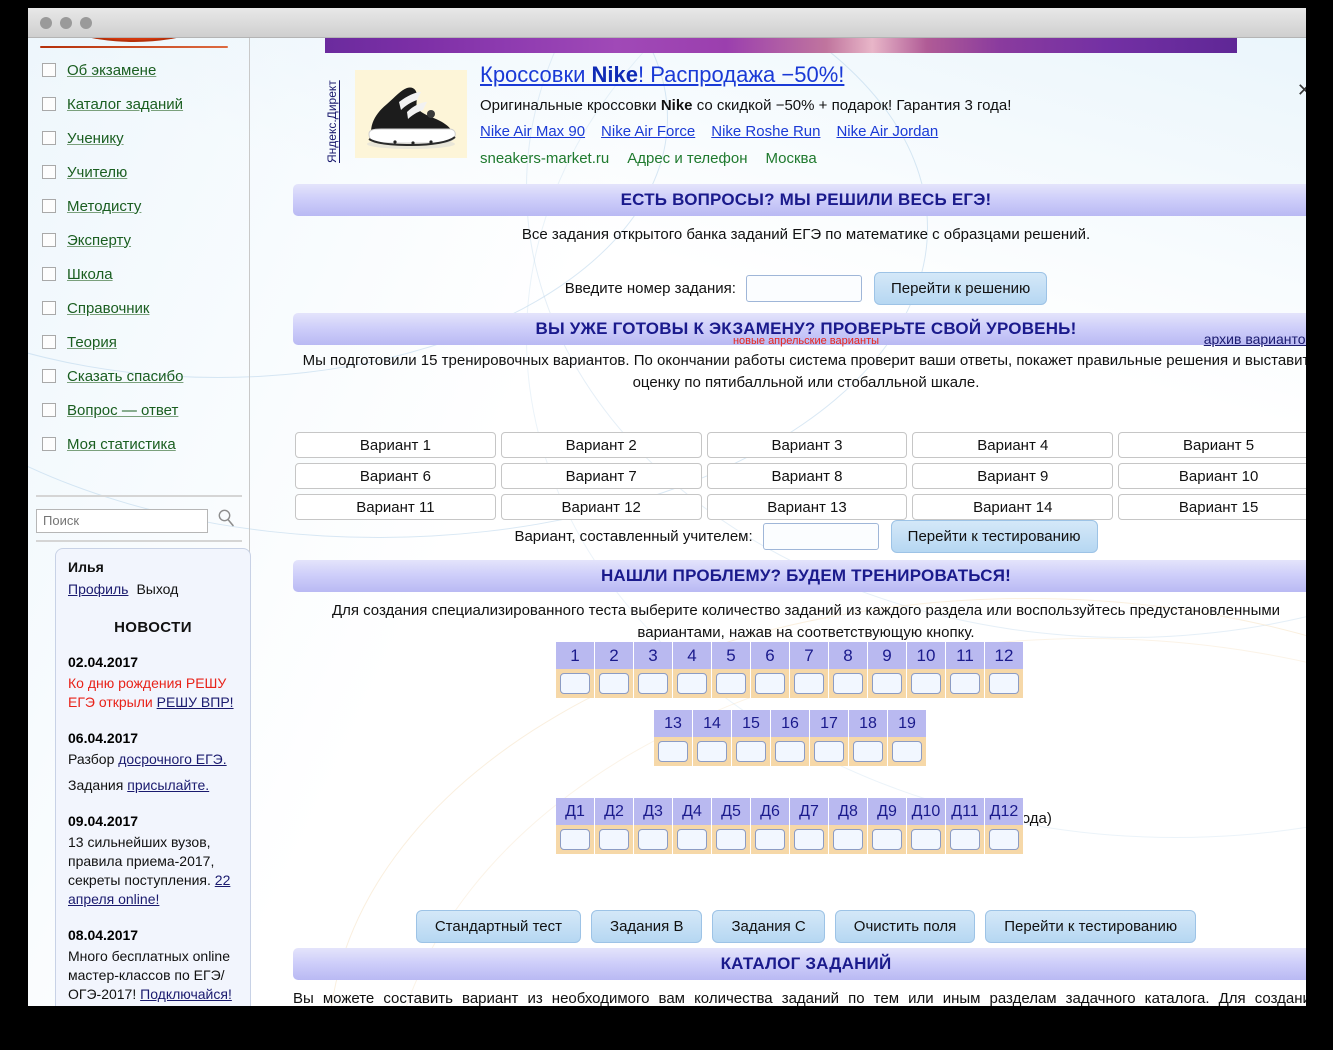 Image resolution: width=1333 pixels, height=1050 pixels. Describe the element at coordinates (829, 723) in the screenshot. I see `task-head-button: 17` at that location.